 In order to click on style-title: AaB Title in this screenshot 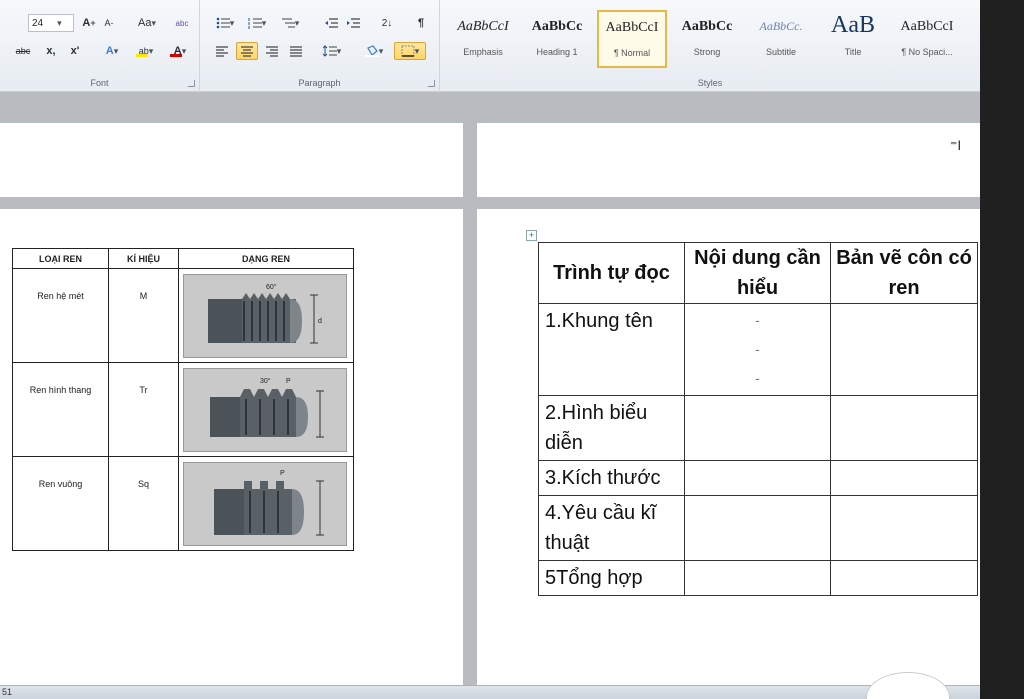, I will do `click(853, 39)`.